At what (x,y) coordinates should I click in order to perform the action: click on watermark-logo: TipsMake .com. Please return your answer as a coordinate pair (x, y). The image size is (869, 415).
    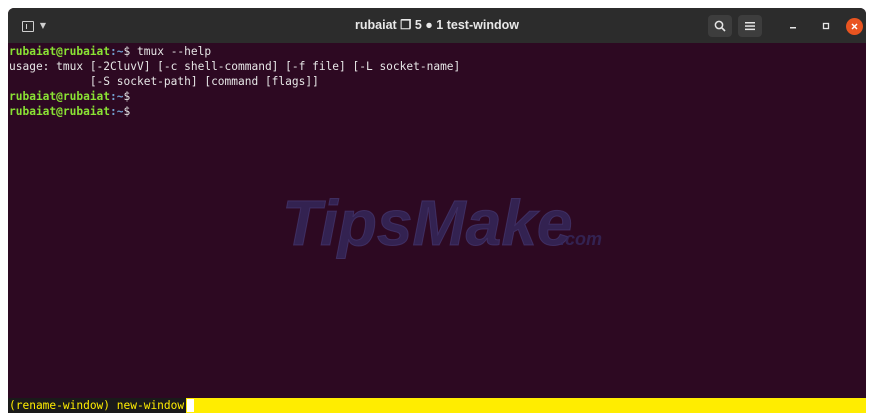
    Looking at the image, I should click on (442, 223).